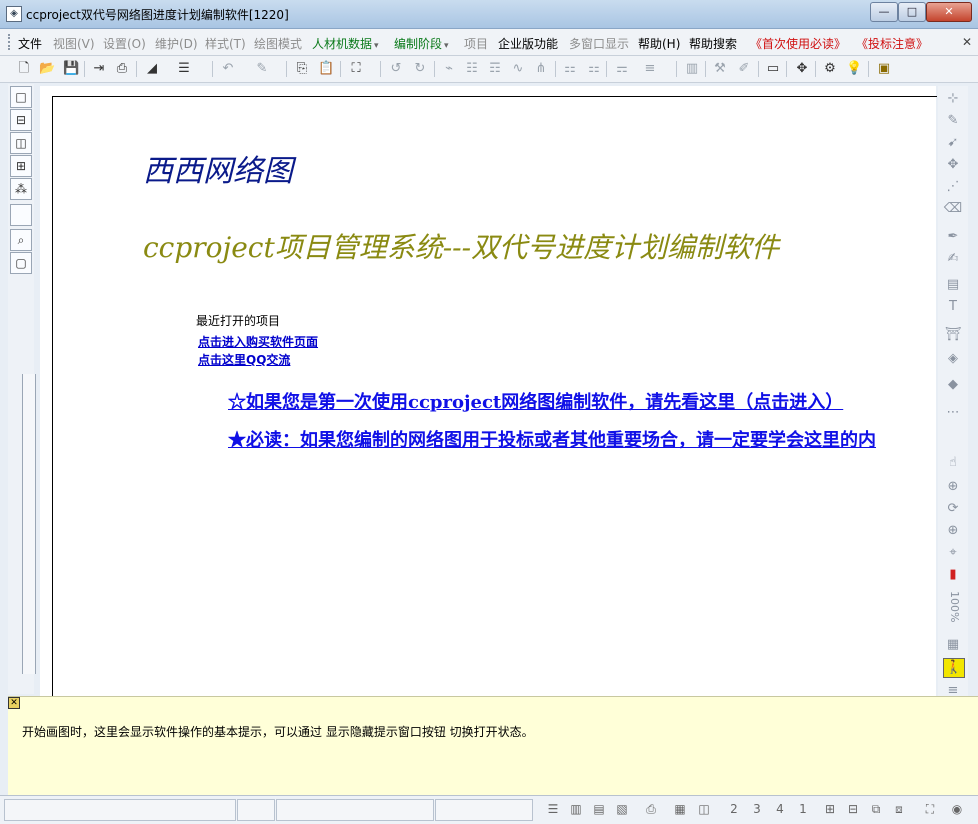 The height and width of the screenshot is (824, 978). I want to click on stack-icon: ⛩, so click(953, 335).